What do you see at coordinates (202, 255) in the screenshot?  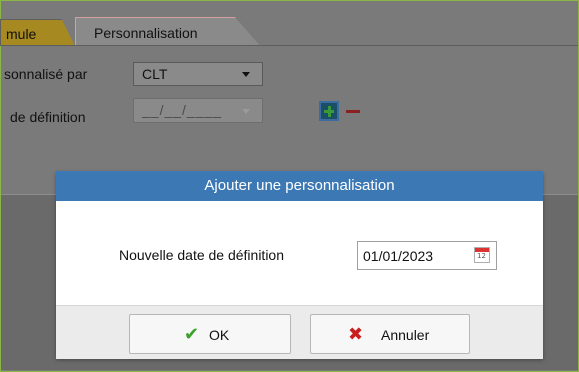 I see `new-date-label: Nouvelle date de définition` at bounding box center [202, 255].